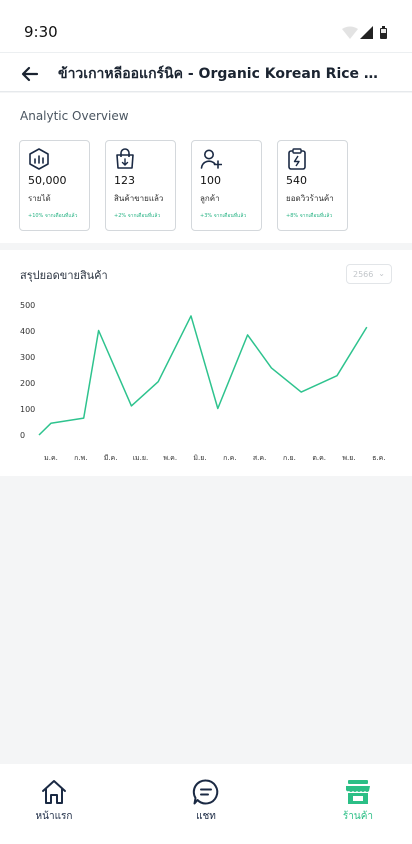 The height and width of the screenshot is (844, 412). What do you see at coordinates (229, 458) in the screenshot?
I see `x-tick-label: ก.ค.` at bounding box center [229, 458].